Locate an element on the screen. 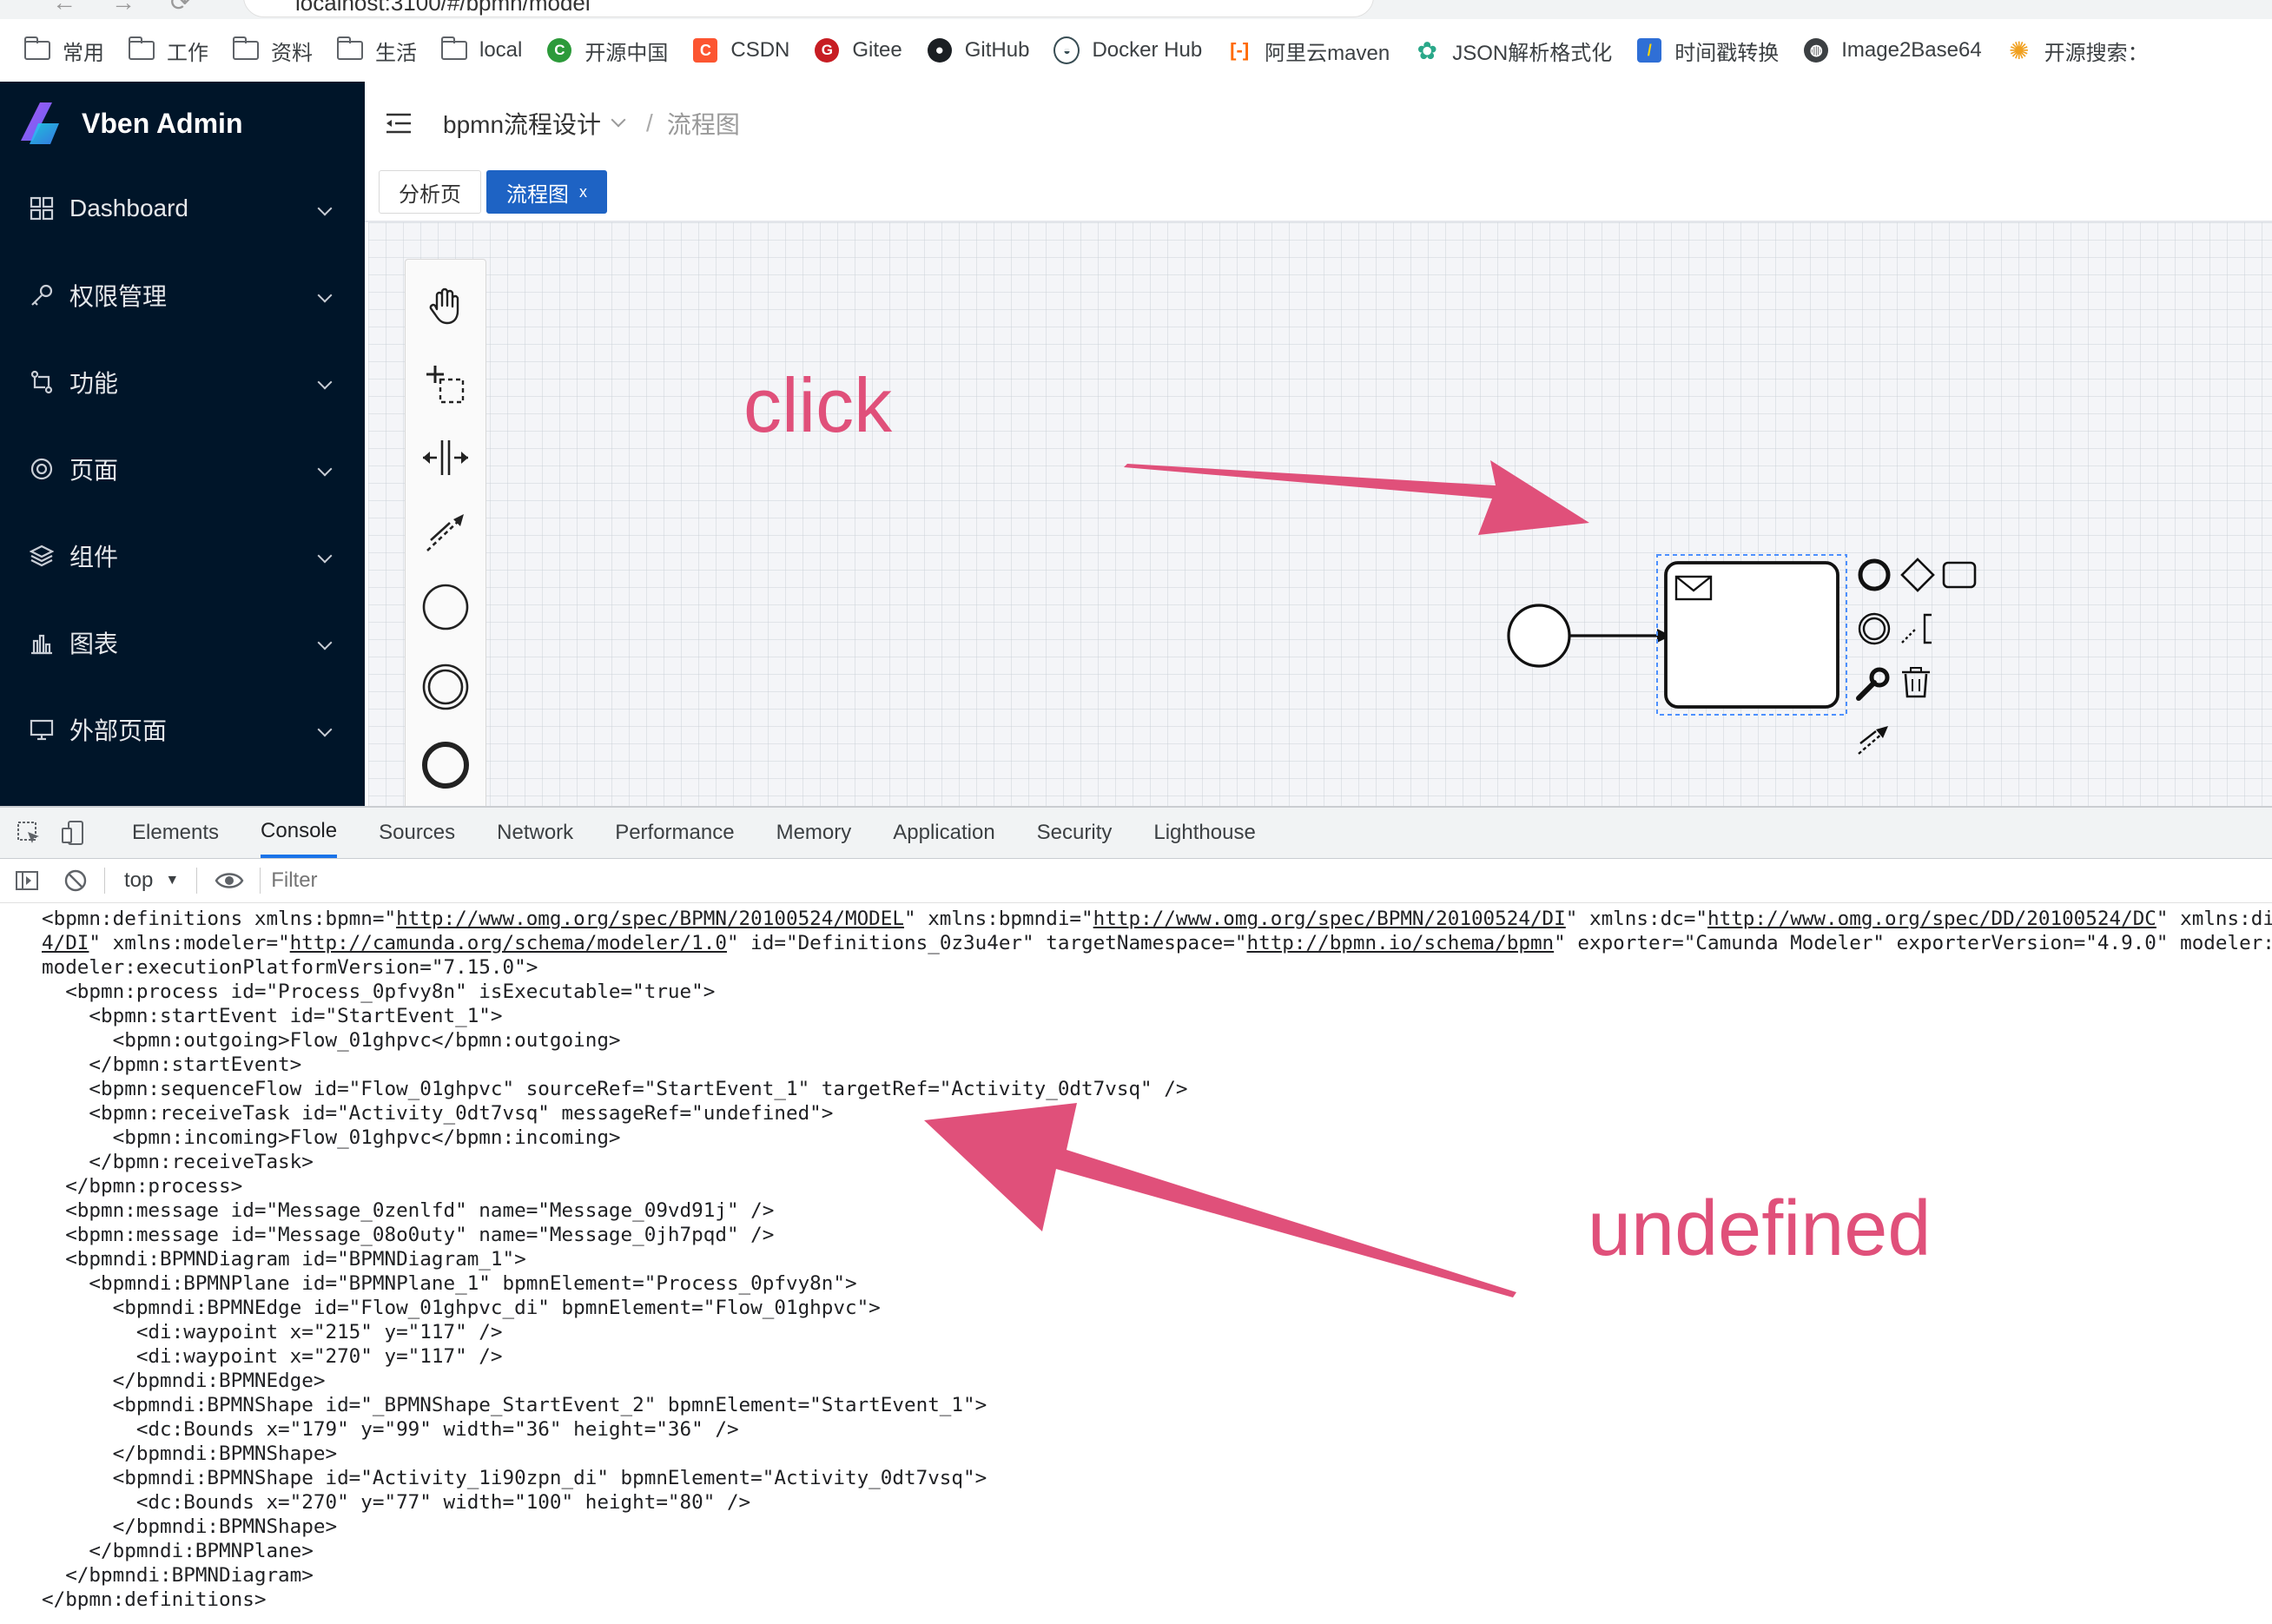 The image size is (2272, 1624). sidebar-item: 外部页面 is located at coordinates (182, 729).